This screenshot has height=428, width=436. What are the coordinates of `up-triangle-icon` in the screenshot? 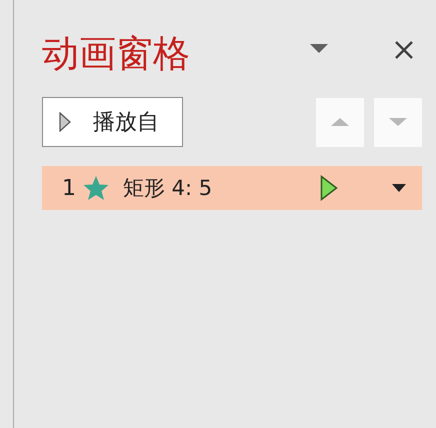 It's located at (340, 122).